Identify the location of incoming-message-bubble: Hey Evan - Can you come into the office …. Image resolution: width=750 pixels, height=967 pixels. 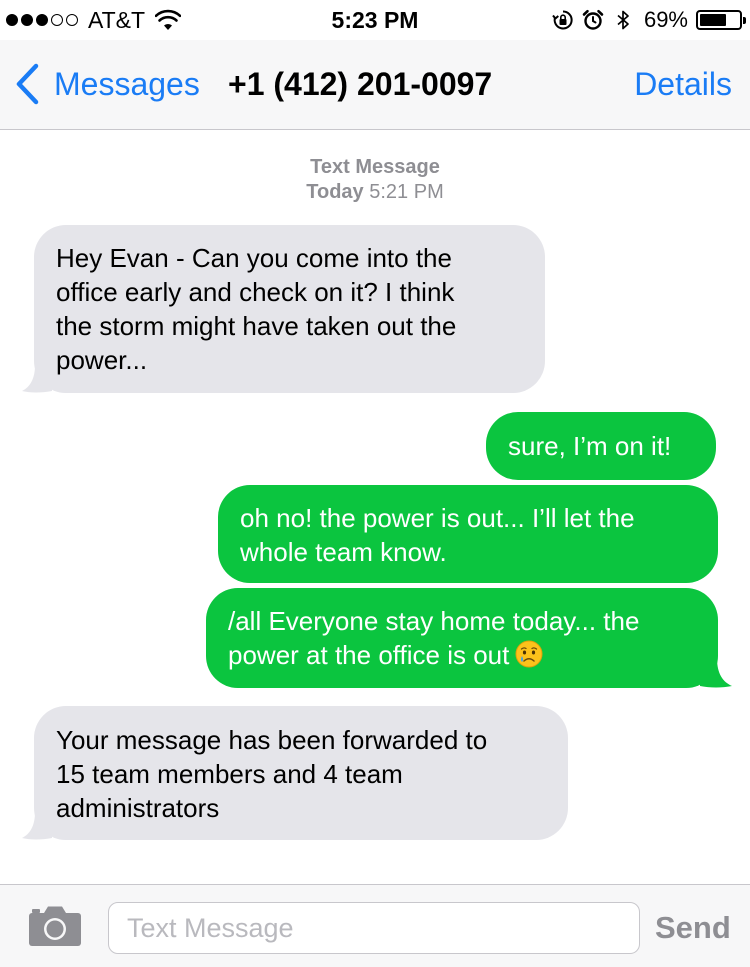
(283, 309).